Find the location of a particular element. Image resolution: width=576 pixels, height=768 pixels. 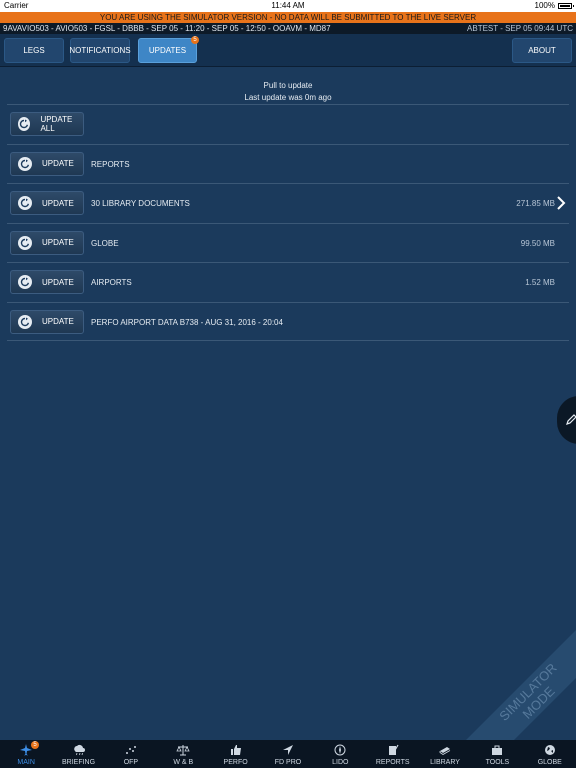

nav-wb: W & B is located at coordinates (183, 754).